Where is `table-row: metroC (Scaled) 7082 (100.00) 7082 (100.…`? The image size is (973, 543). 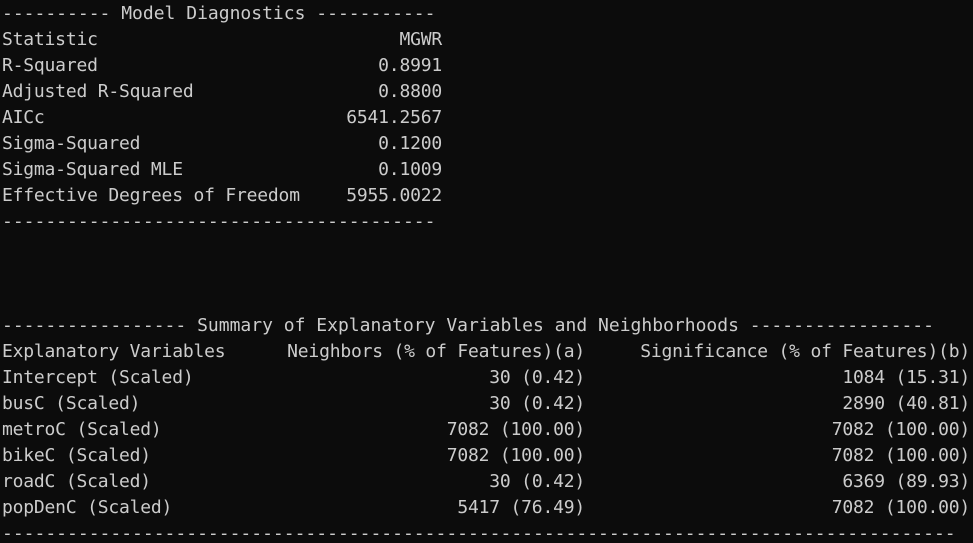
table-row: metroC (Scaled) 7082 (100.00) 7082 (100.… is located at coordinates (486, 430).